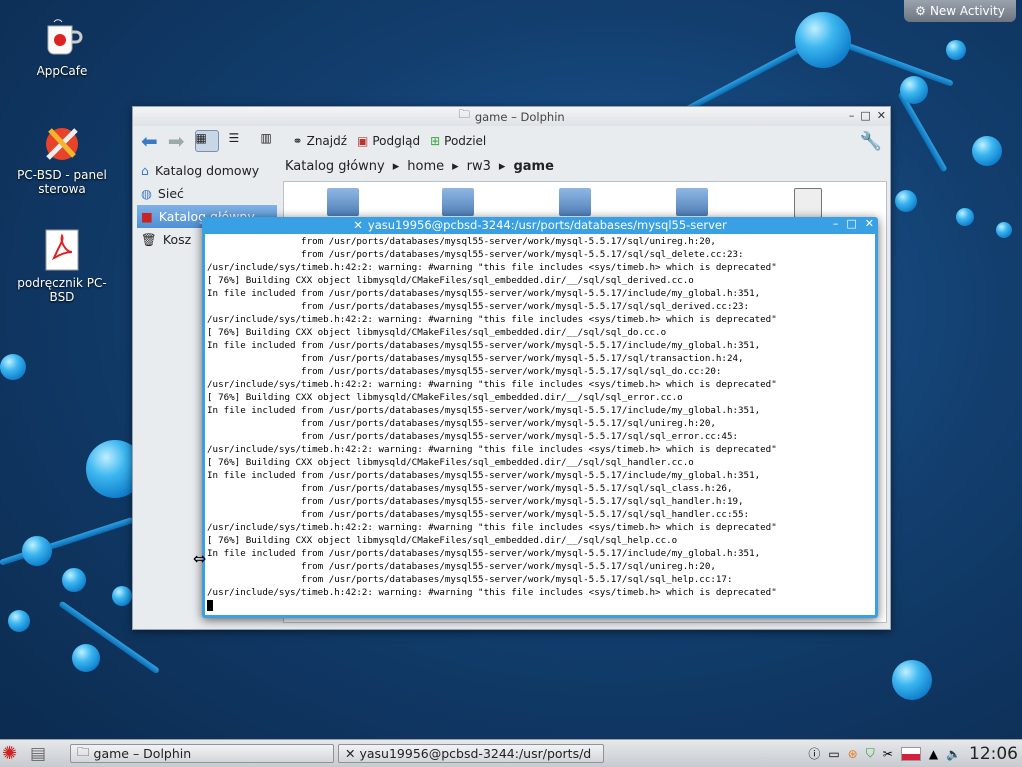 This screenshot has height=767, width=1022. What do you see at coordinates (993, 754) in the screenshot?
I see `clock: 12:06` at bounding box center [993, 754].